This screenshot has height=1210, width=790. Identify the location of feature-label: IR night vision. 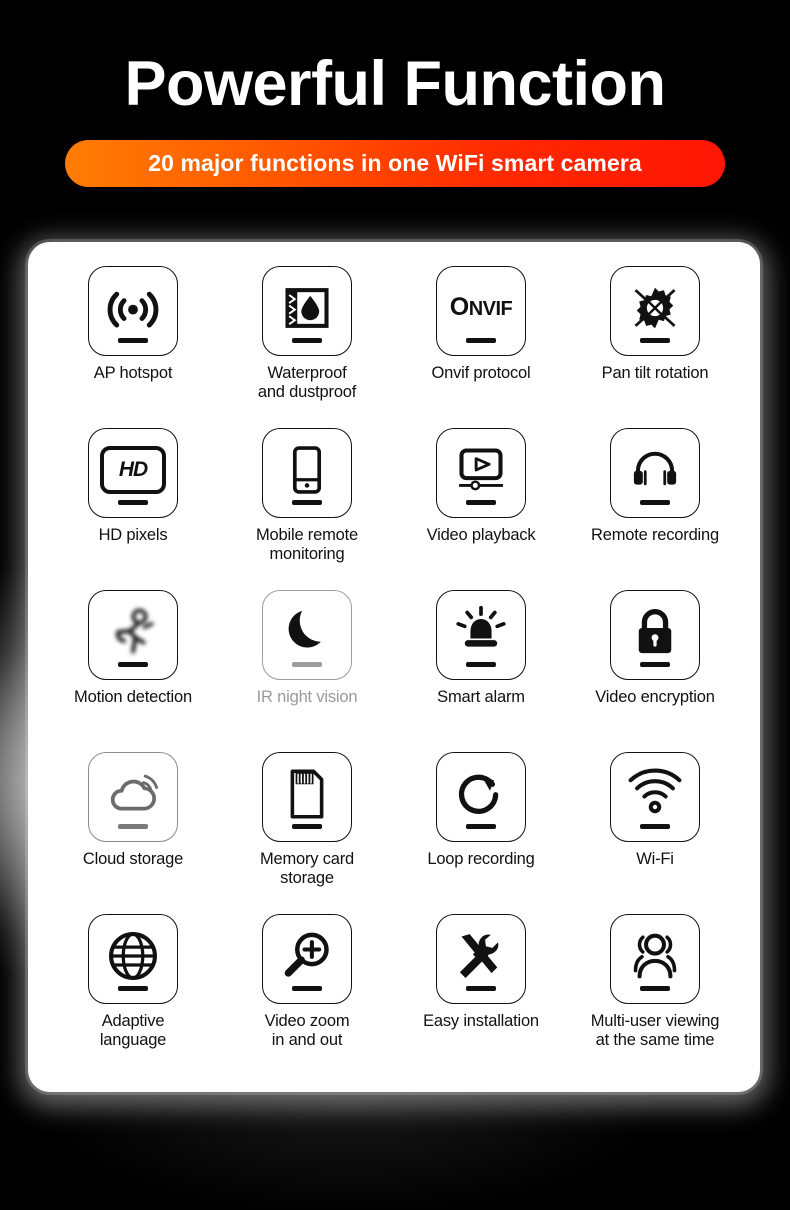
(307, 697).